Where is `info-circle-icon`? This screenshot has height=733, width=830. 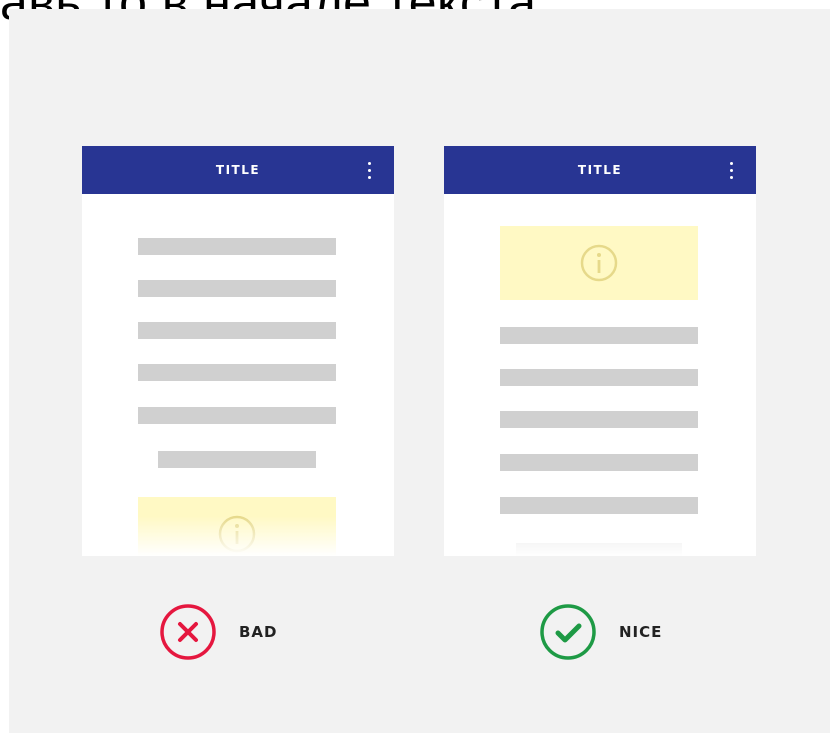
info-circle-icon is located at coordinates (599, 263).